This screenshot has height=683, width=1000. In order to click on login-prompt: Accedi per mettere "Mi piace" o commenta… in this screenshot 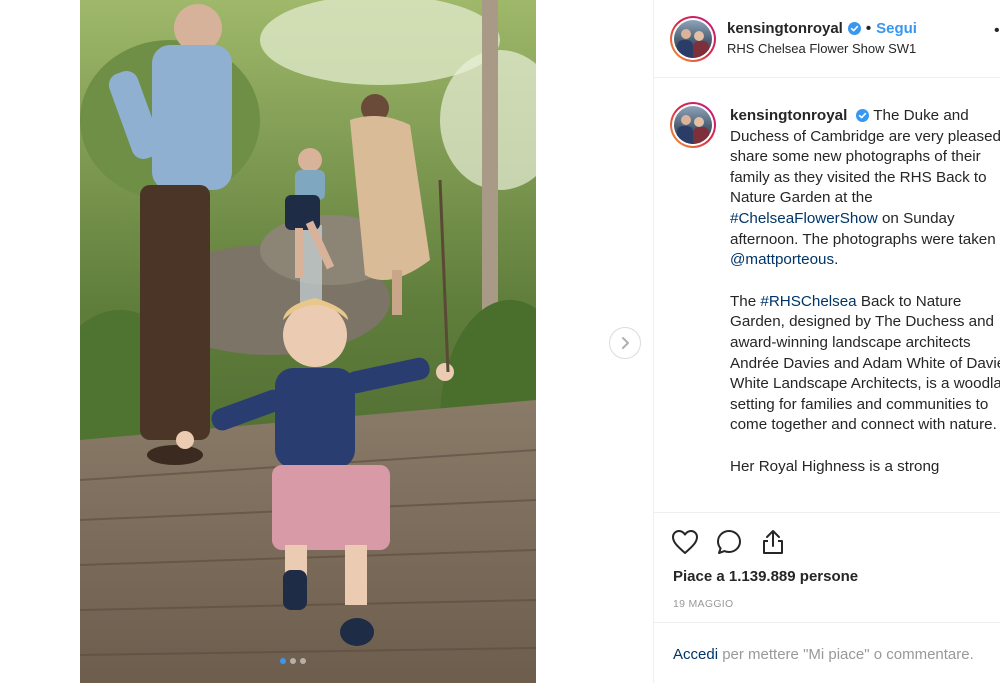, I will do `click(827, 652)`.